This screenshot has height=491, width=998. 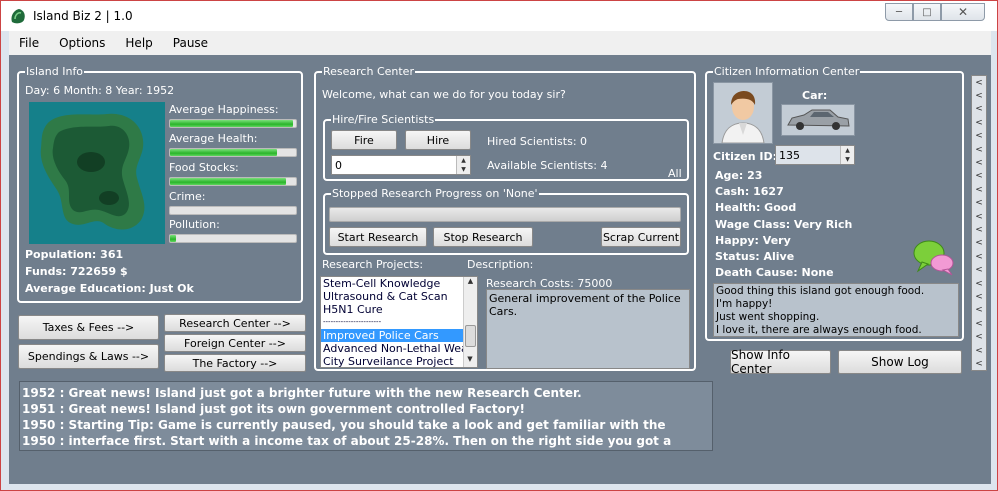 I want to click on hire-fire-label: Hire/Fire Scientists, so click(x=383, y=119).